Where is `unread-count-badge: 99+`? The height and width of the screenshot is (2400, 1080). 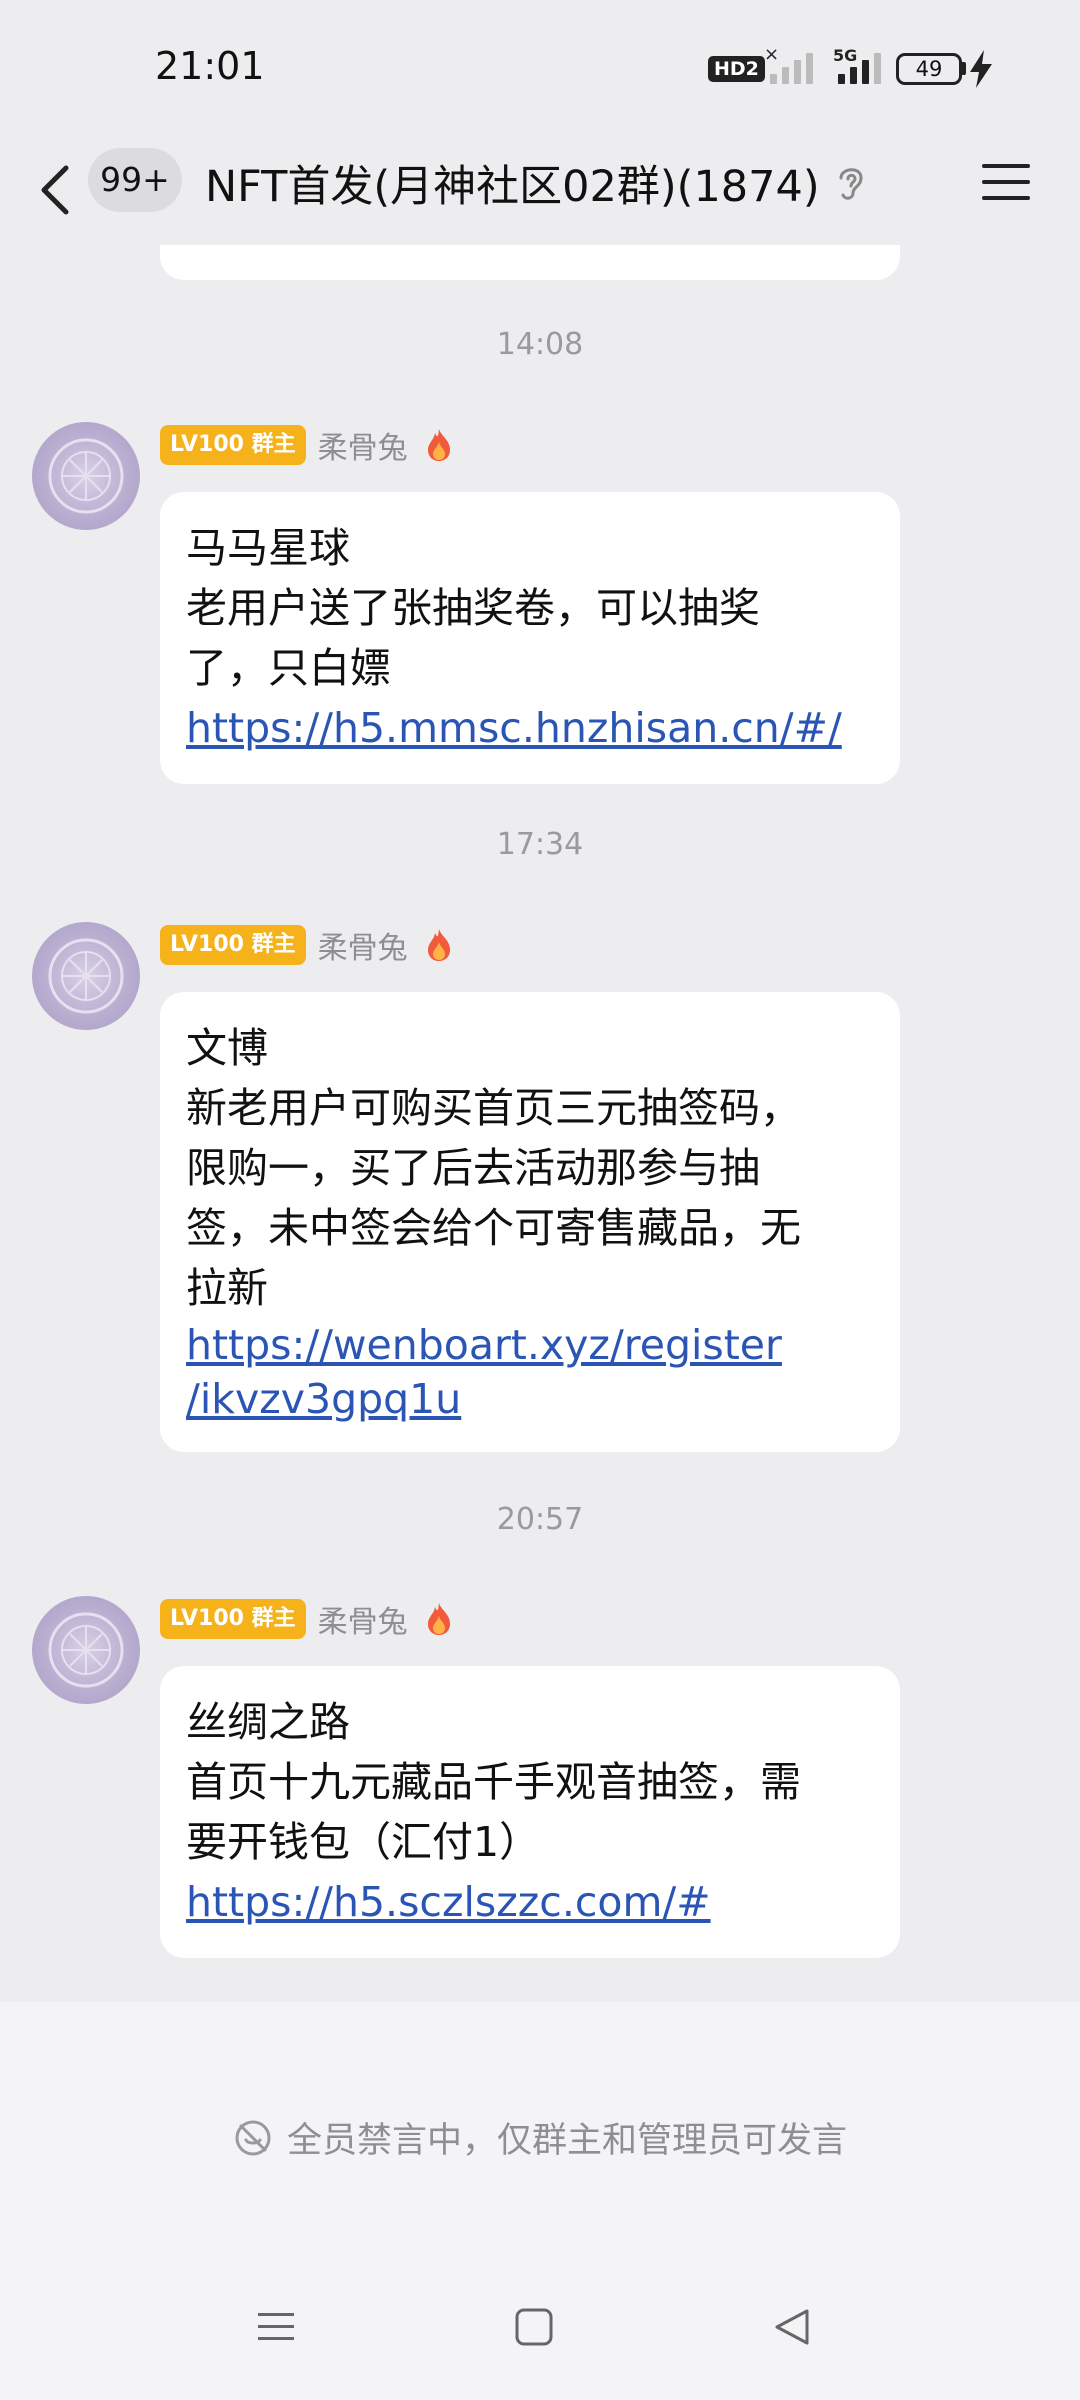 unread-count-badge: 99+ is located at coordinates (135, 180).